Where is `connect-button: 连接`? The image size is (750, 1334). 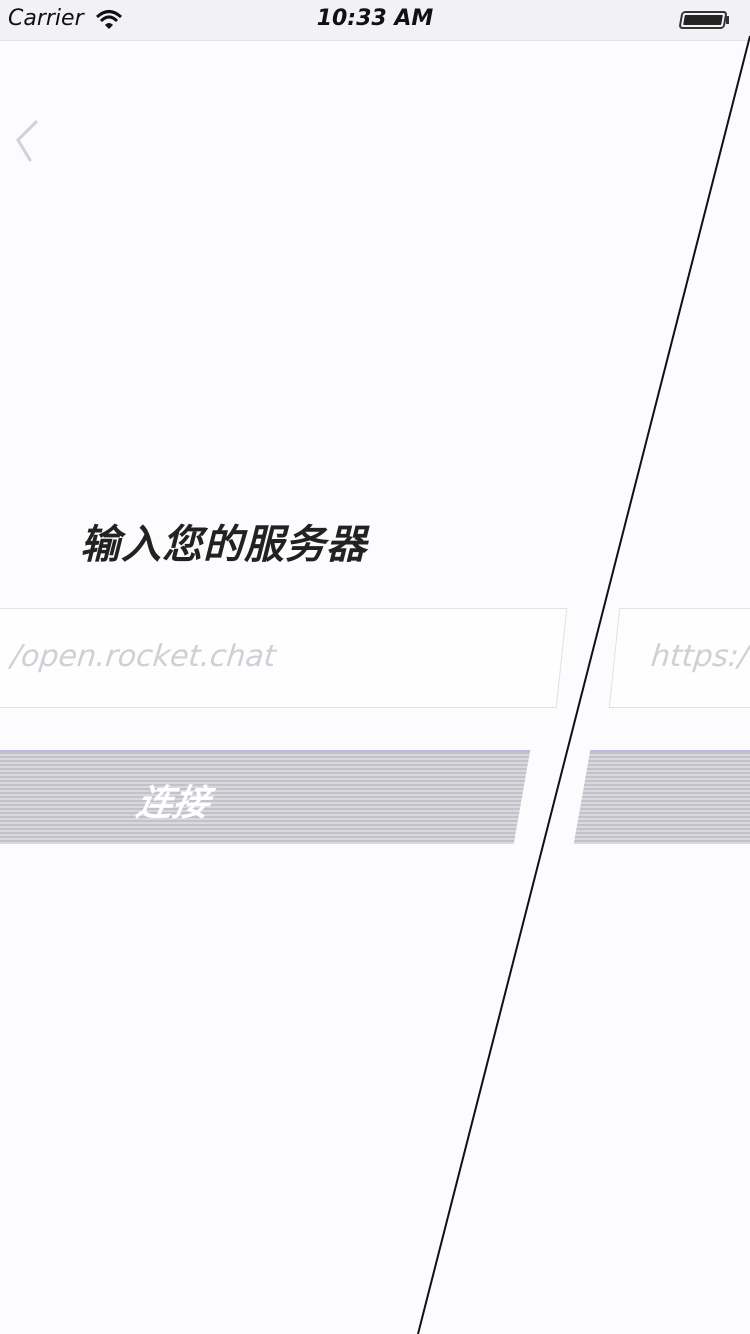
connect-button: 连接 is located at coordinates (265, 797).